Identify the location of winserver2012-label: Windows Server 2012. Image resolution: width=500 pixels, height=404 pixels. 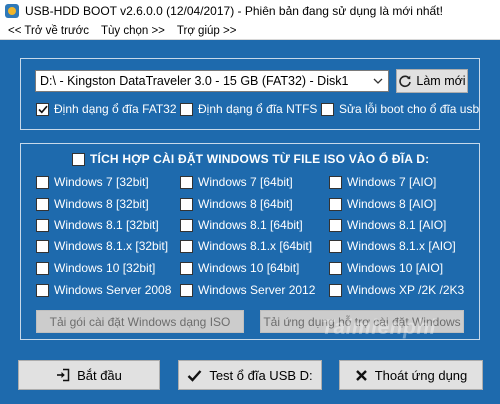
(257, 290).